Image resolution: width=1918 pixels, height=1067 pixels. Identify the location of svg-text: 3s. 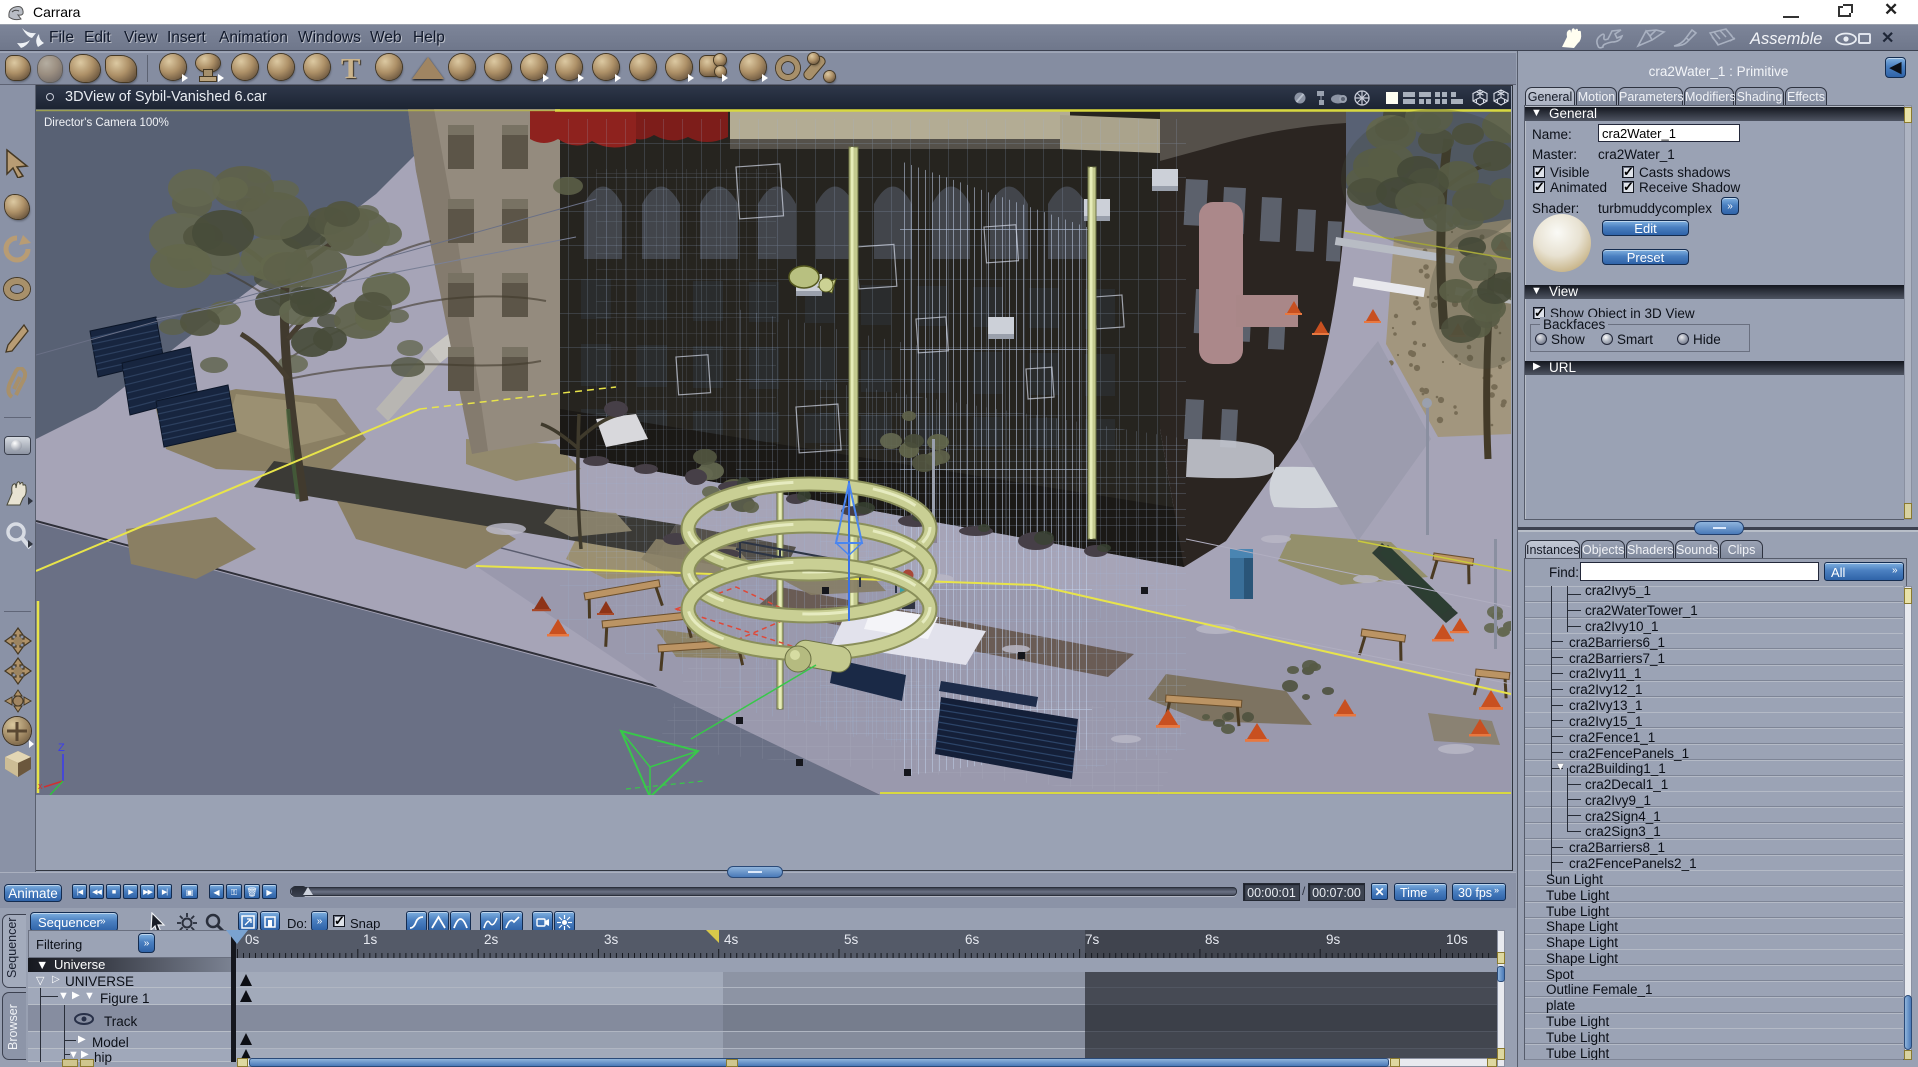
(611, 939).